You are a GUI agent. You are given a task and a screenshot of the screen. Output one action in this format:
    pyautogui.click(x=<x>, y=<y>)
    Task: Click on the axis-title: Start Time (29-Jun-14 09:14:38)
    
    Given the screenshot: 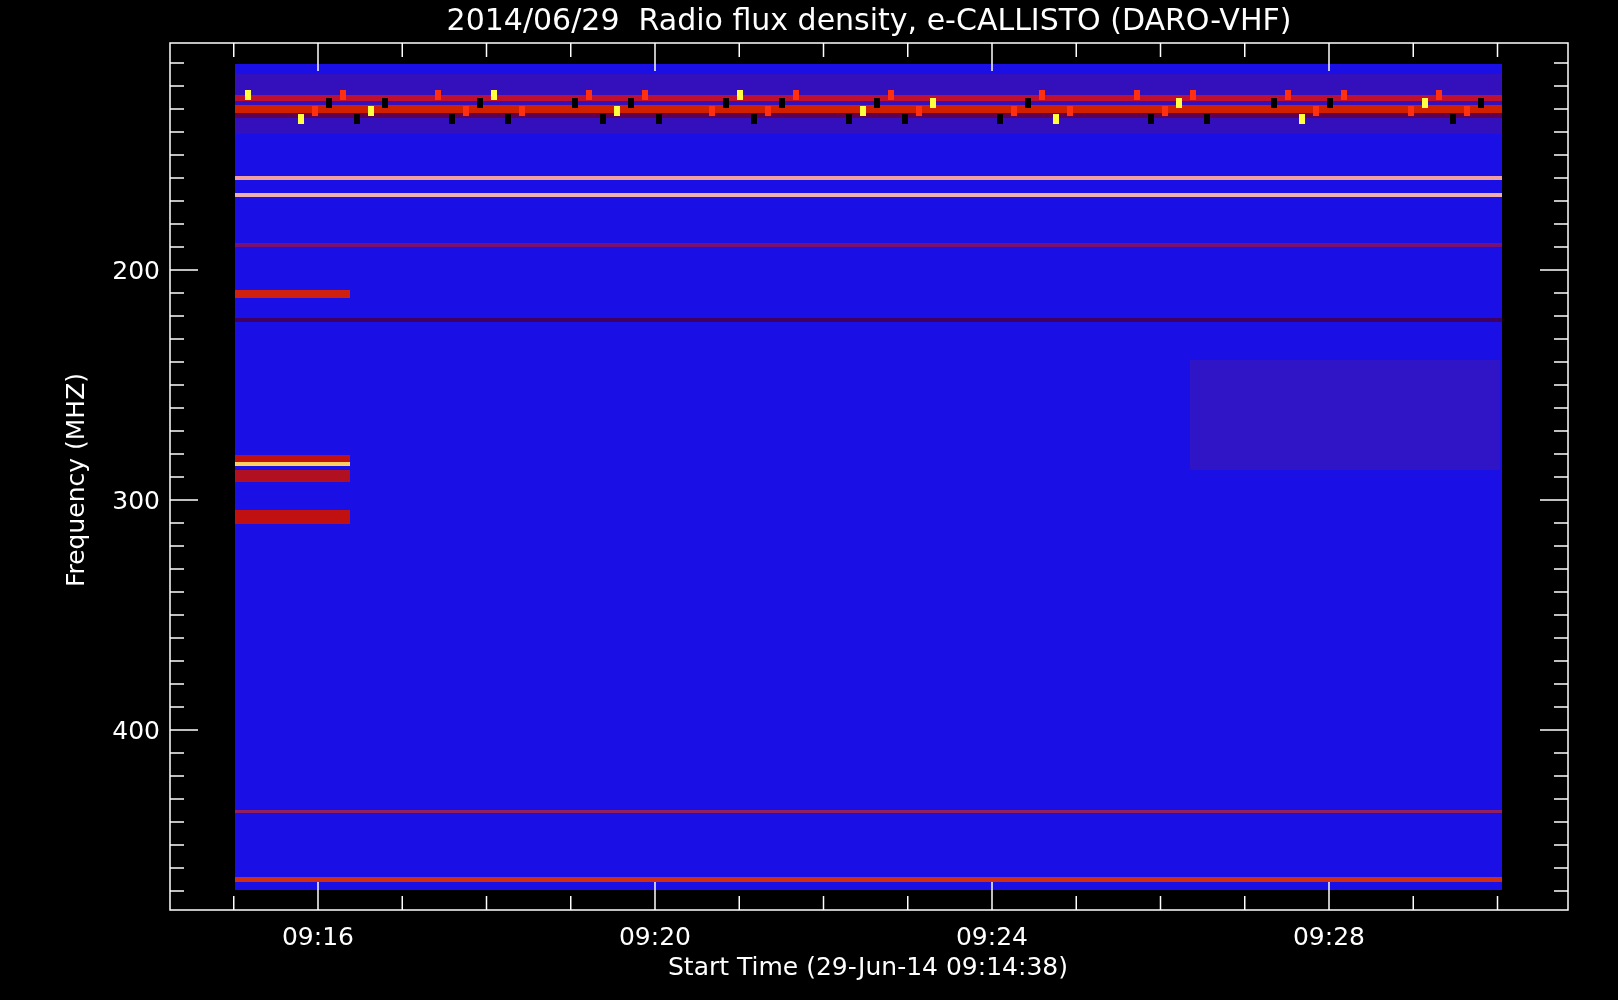 What is the action you would take?
    pyautogui.click(x=868, y=966)
    